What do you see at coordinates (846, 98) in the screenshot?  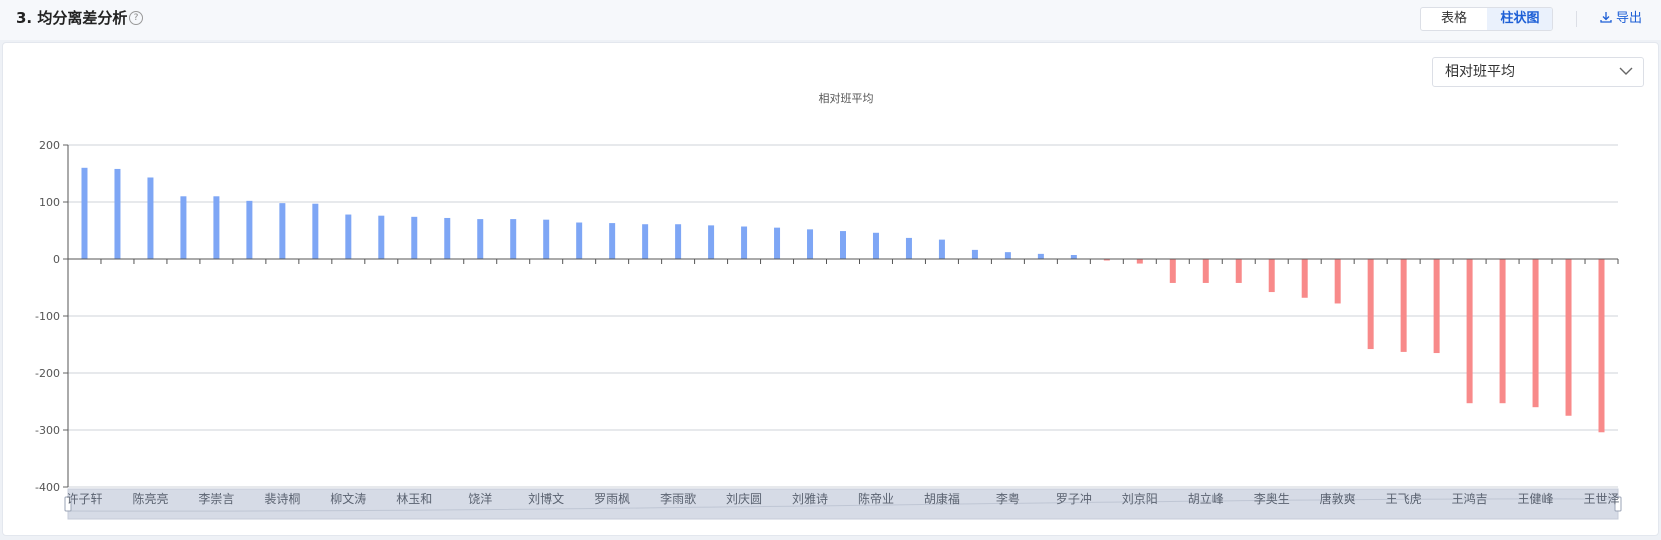 I see `chart-title: 相对班平均` at bounding box center [846, 98].